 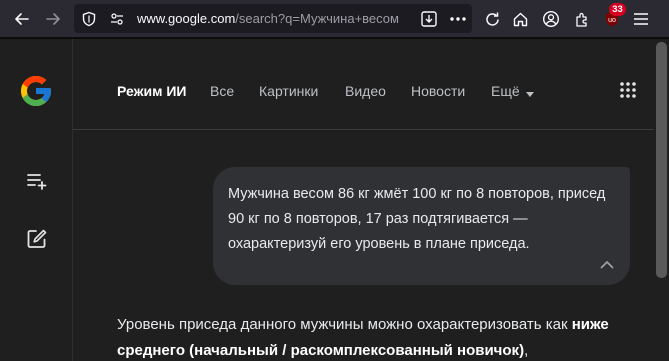 I want to click on tab-news: Новости, so click(x=438, y=91).